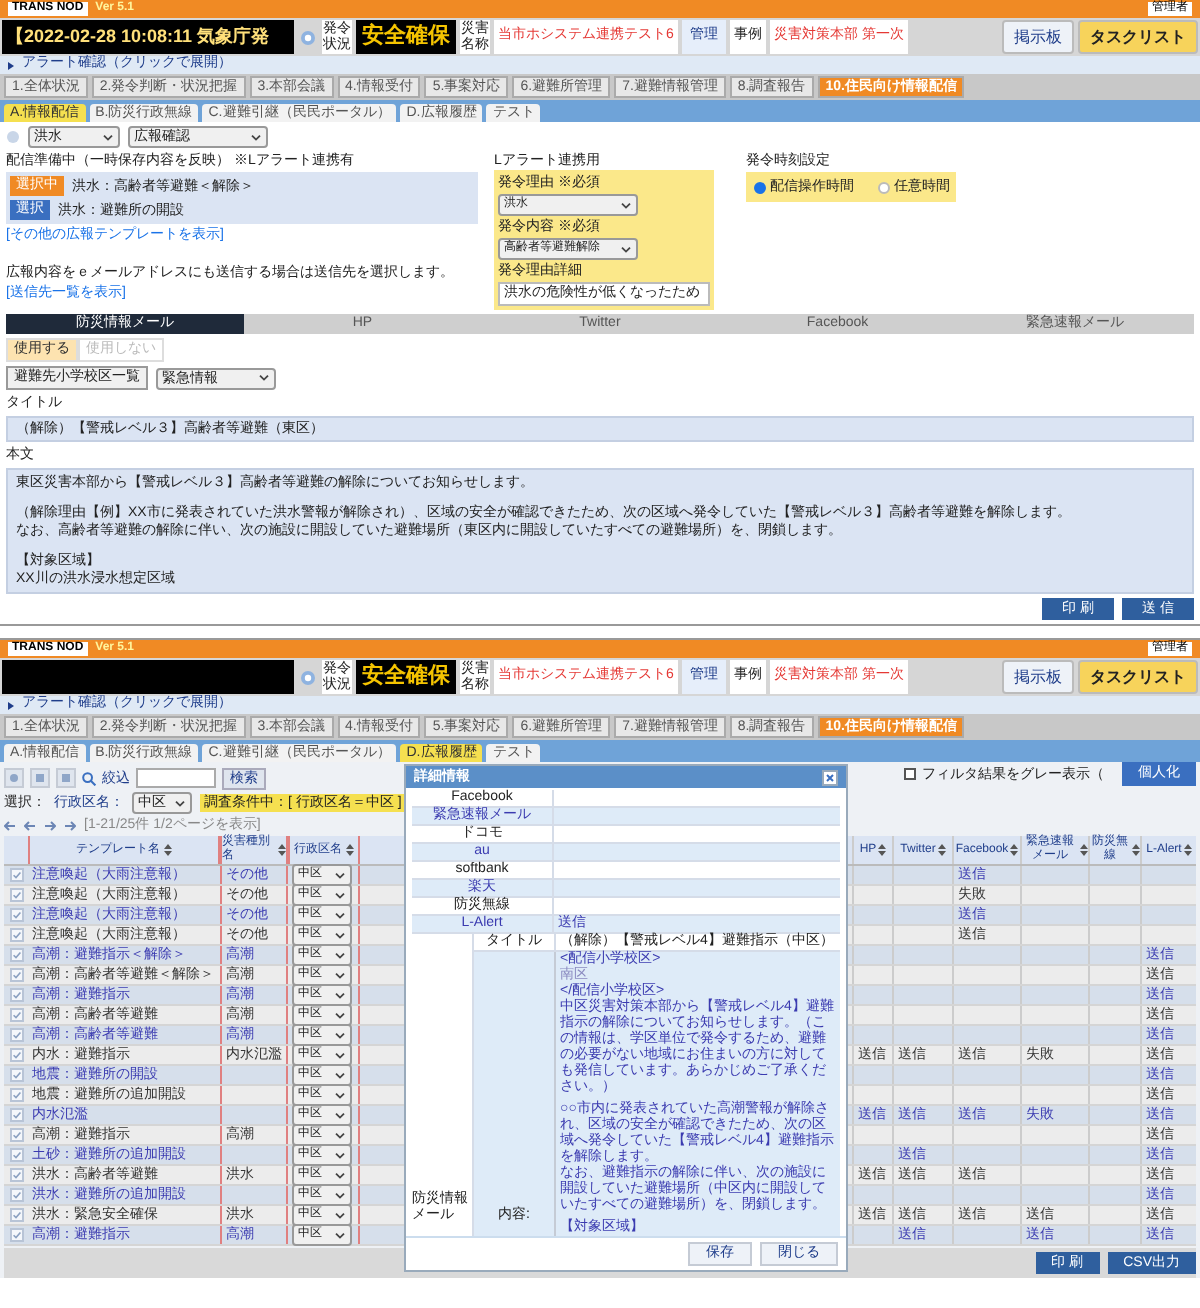 Image resolution: width=1200 pixels, height=1308 pixels. Describe the element at coordinates (14, 778) in the screenshot. I see `circle-icon` at that location.